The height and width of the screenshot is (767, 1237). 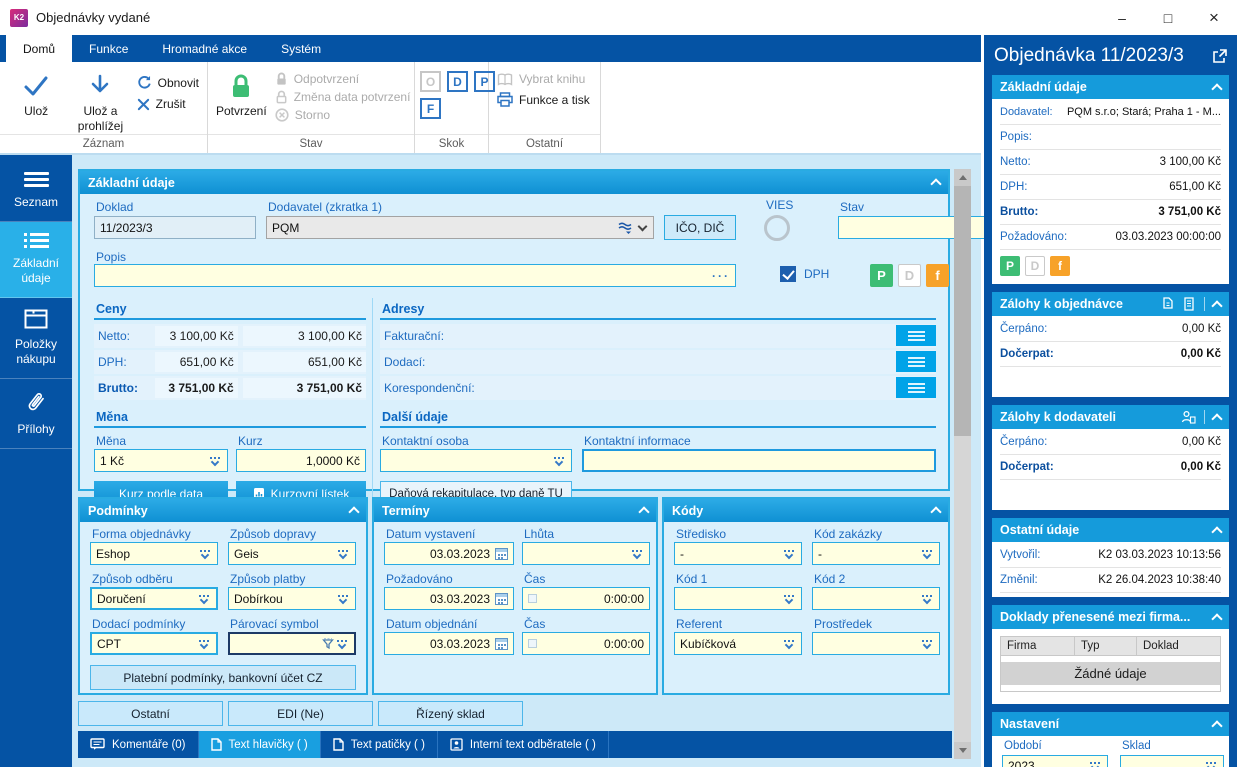 What do you see at coordinates (450, 713) in the screenshot?
I see `rizeny-sklad-button: Řízený sklad` at bounding box center [450, 713].